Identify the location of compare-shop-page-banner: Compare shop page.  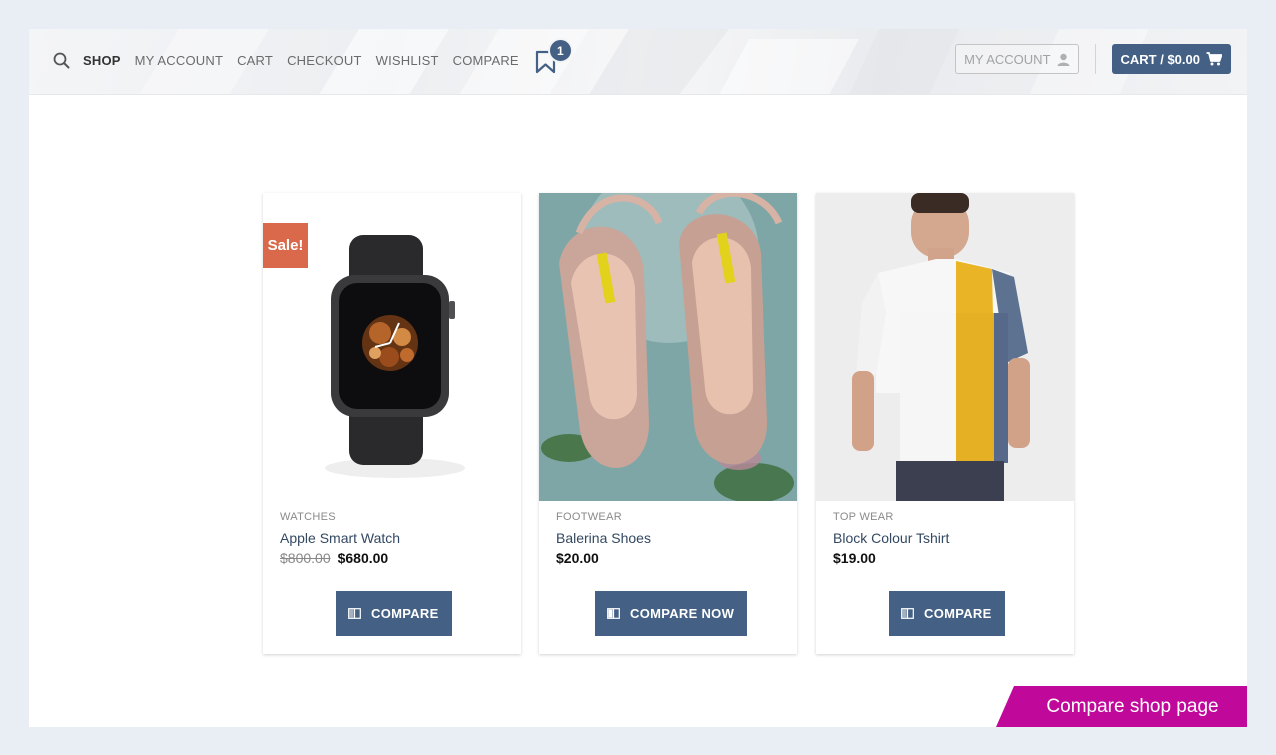
(1121, 706).